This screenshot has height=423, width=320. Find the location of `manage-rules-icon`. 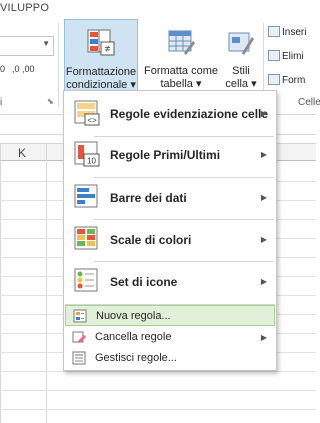

manage-rules-icon is located at coordinates (79, 358).